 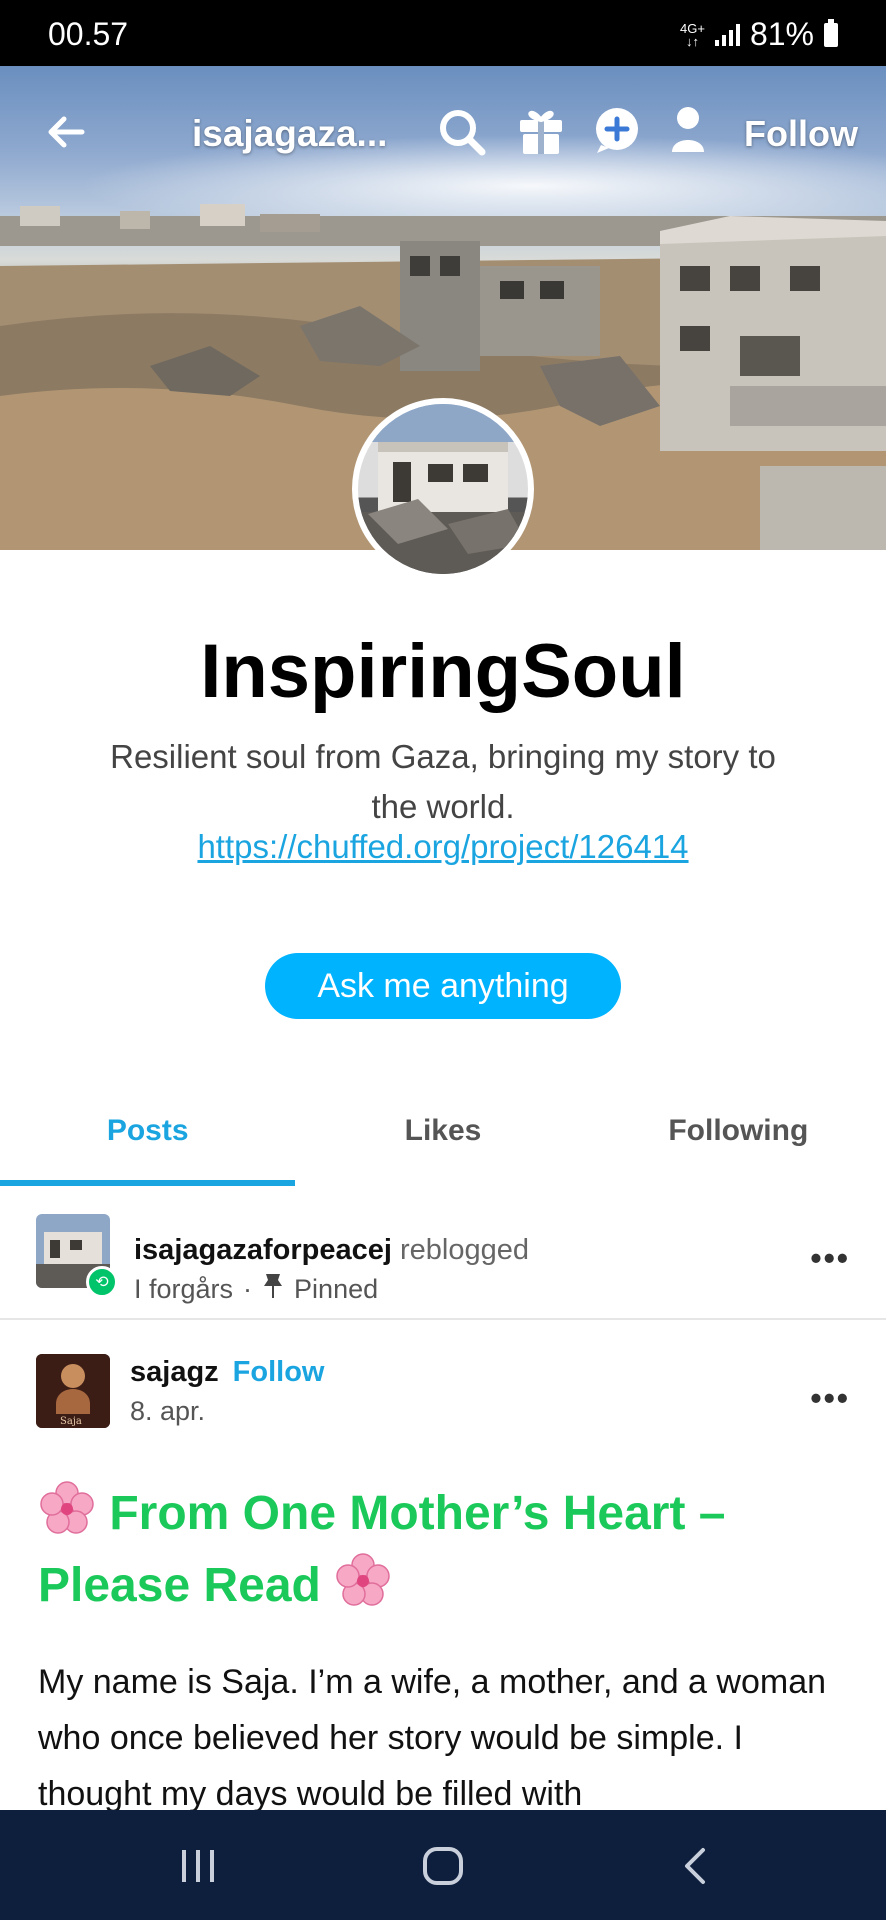 I want to click on poster-avatar: Saja, so click(x=73, y=1391).